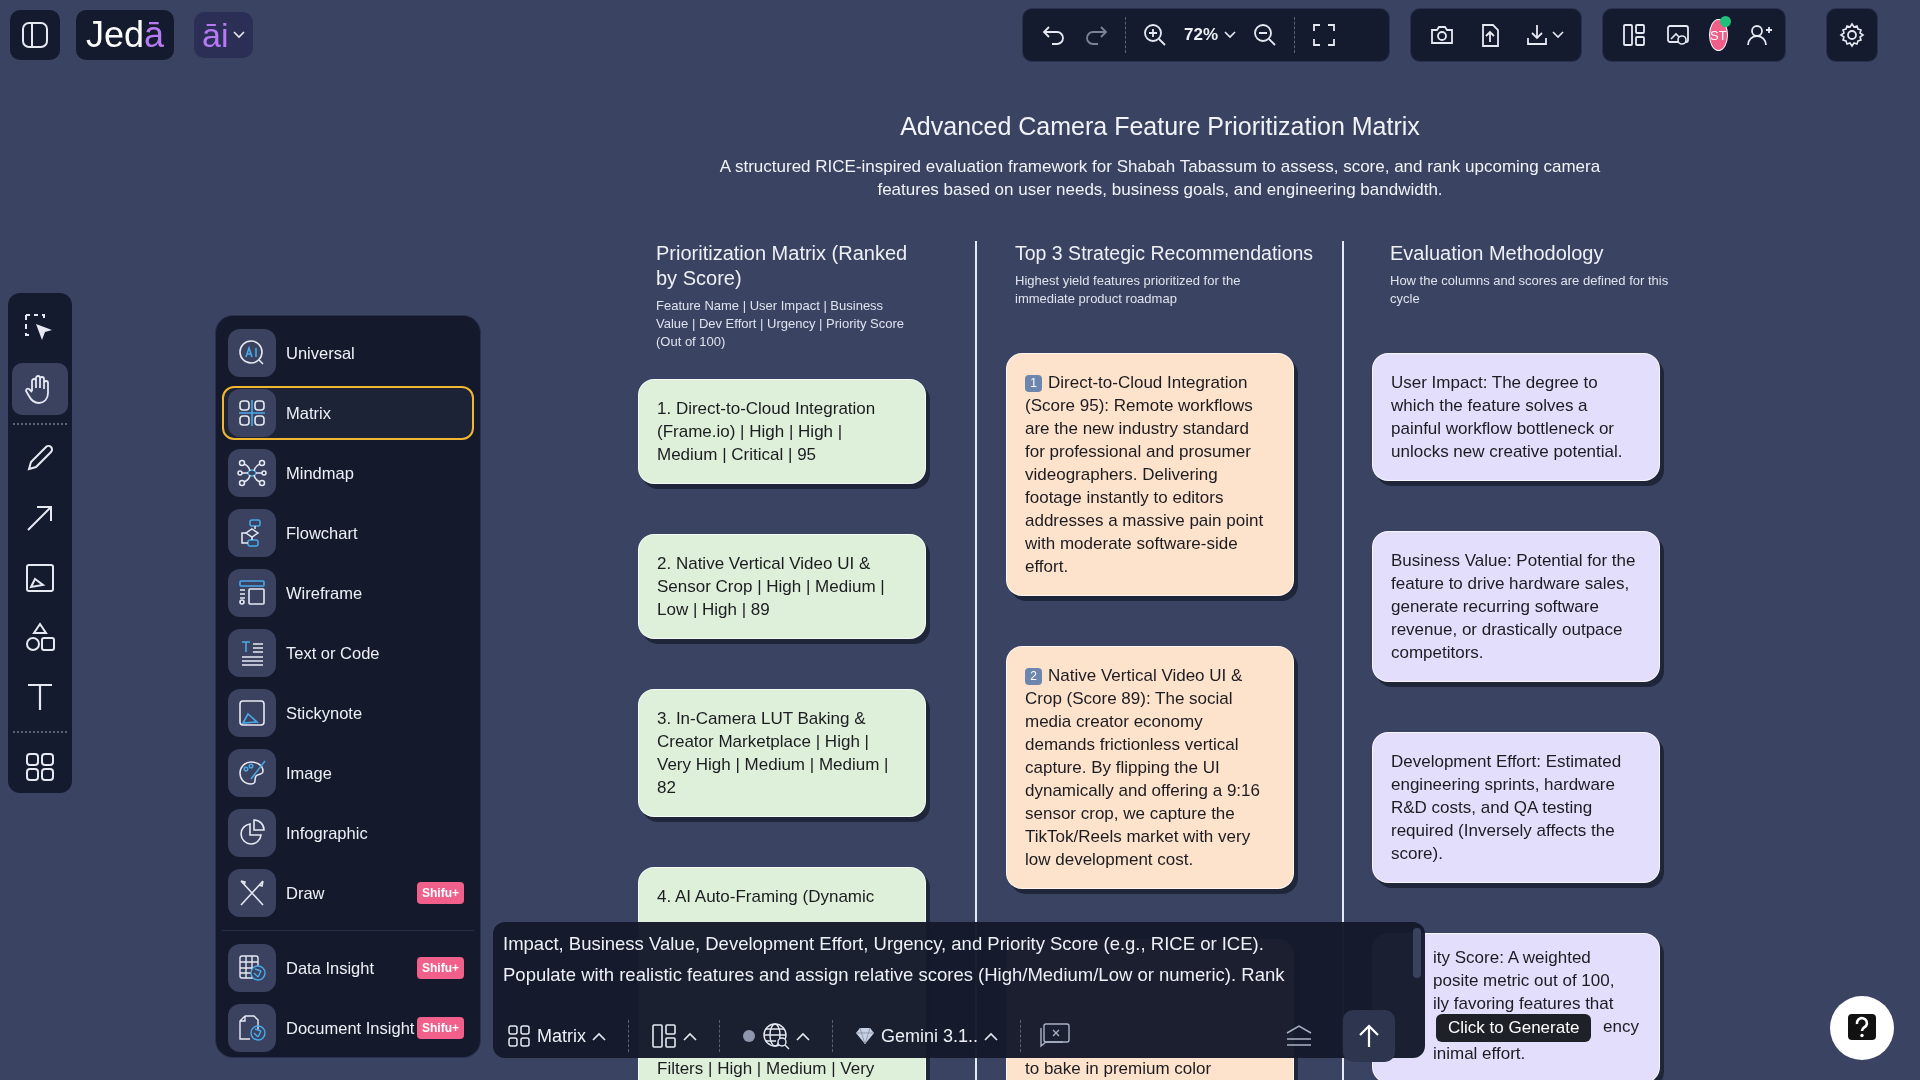 The image size is (1920, 1080). Describe the element at coordinates (1512, 958) in the screenshot. I see `card-text: ity Score: A weighted` at that location.